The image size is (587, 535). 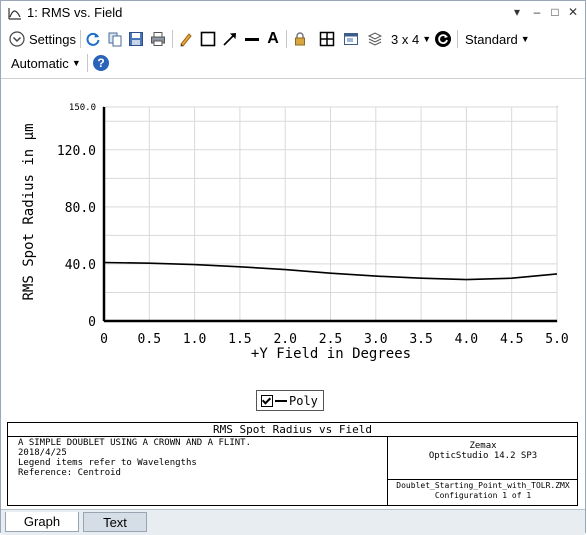 I want to click on x-tick-label: 4.5, so click(x=511, y=339).